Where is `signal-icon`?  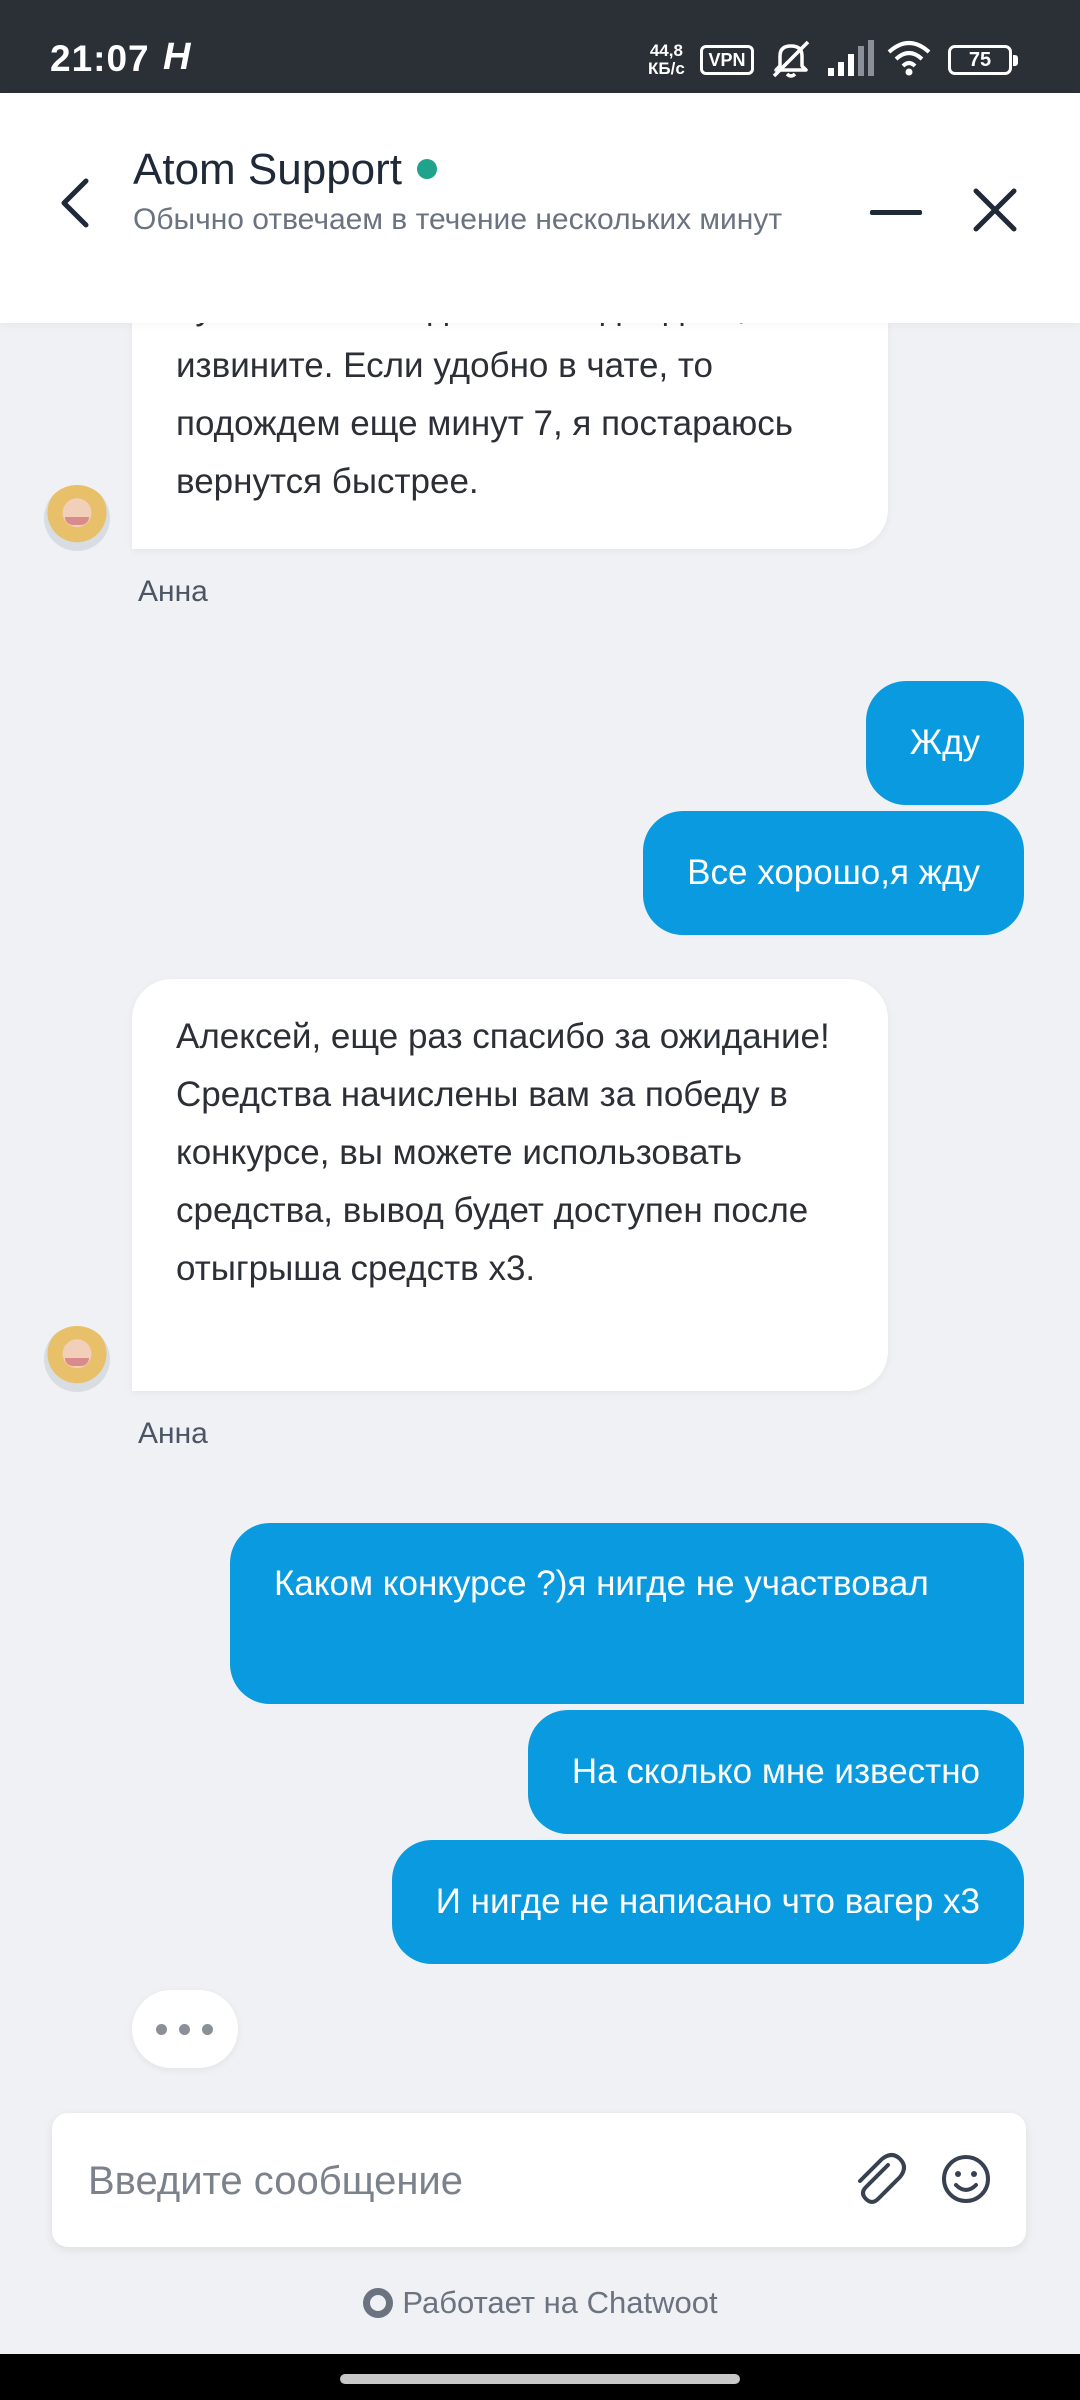
signal-icon is located at coordinates (851, 58).